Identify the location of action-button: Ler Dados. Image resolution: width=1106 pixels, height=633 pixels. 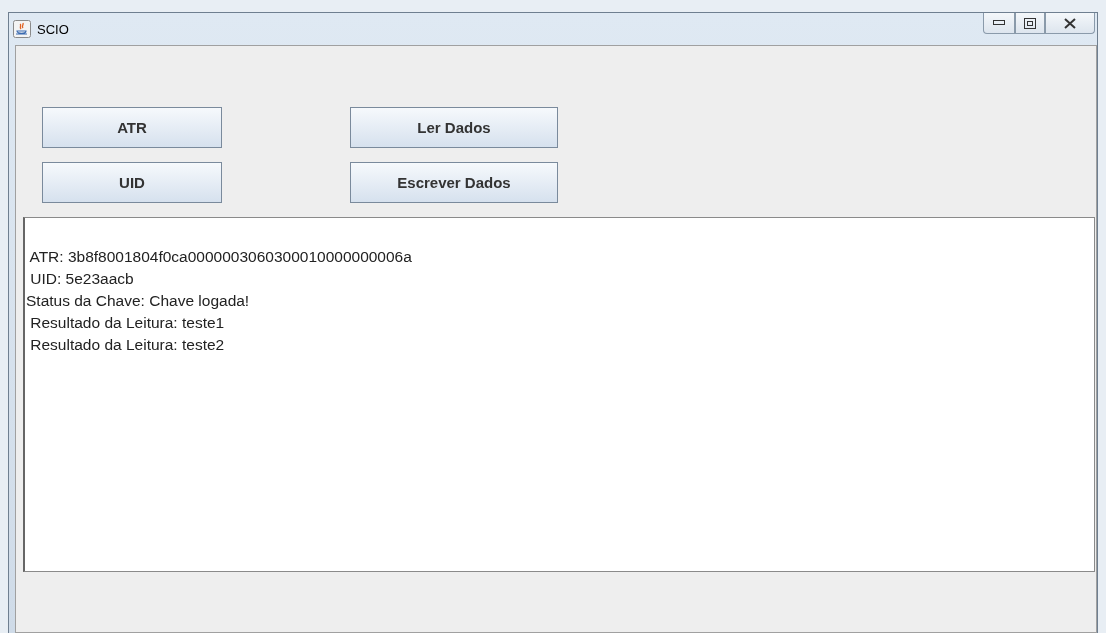
(454, 127).